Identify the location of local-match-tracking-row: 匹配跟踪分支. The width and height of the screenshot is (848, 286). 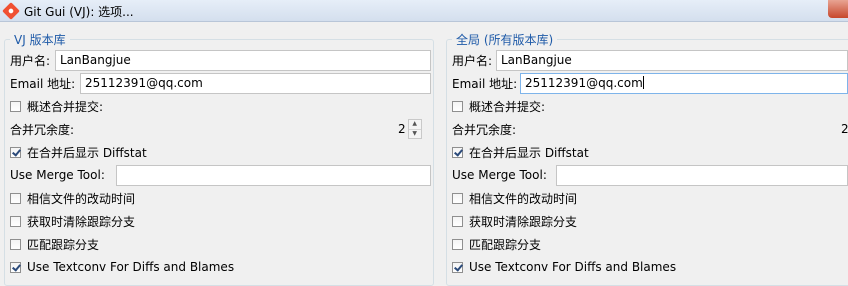
(54, 244).